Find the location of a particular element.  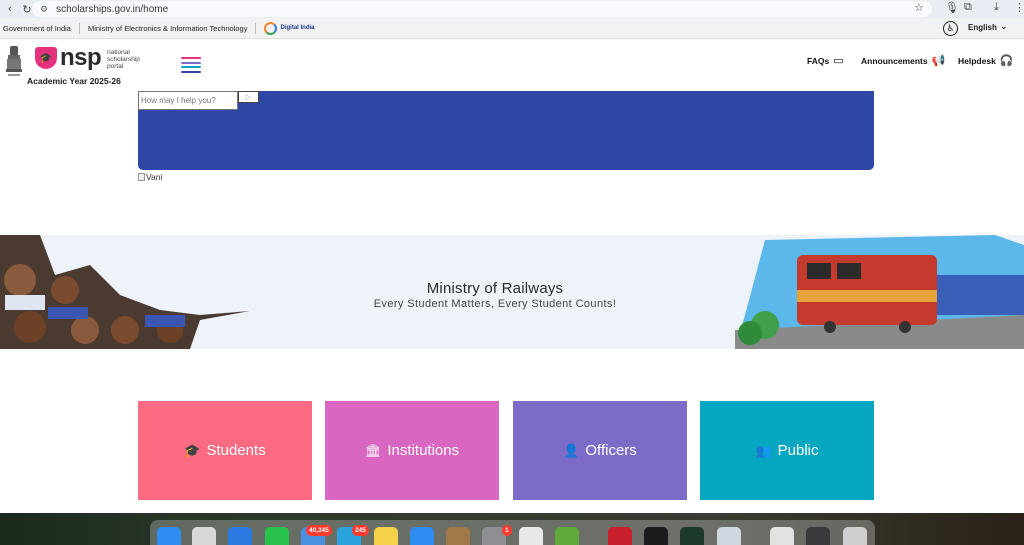

chrome-icon is located at coordinates (531, 536).